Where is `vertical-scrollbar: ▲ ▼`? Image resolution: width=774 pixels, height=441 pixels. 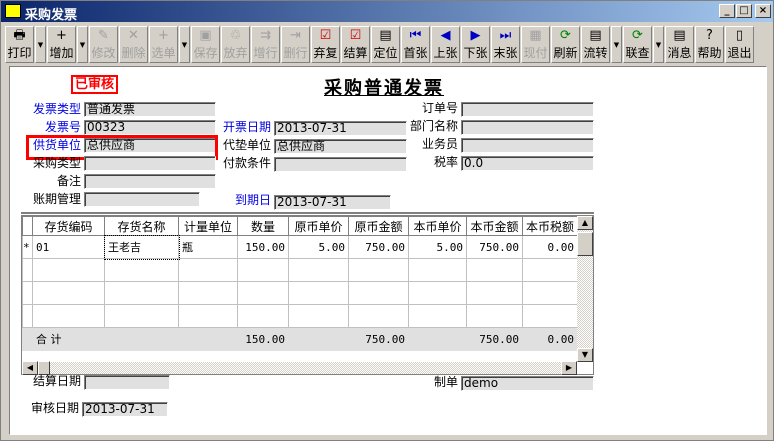 vertical-scrollbar: ▲ ▼ is located at coordinates (585, 289).